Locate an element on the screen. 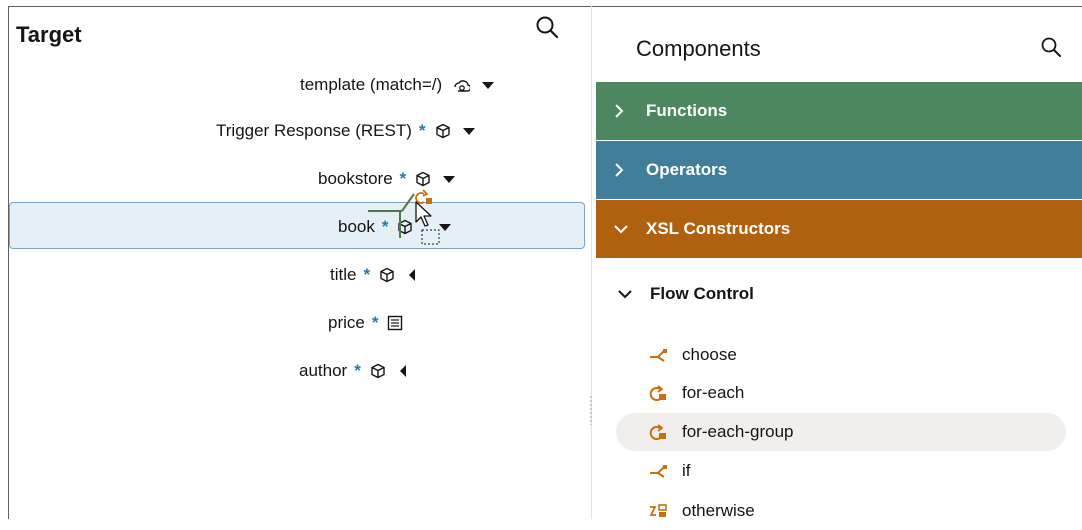 This screenshot has height=530, width=1082. component-label: for-each is located at coordinates (713, 392).